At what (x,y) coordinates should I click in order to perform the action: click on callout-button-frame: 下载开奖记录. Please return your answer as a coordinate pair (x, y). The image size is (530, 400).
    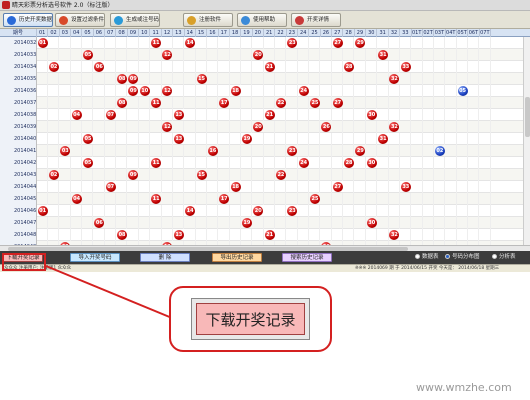
    Looking at the image, I should click on (250, 319).